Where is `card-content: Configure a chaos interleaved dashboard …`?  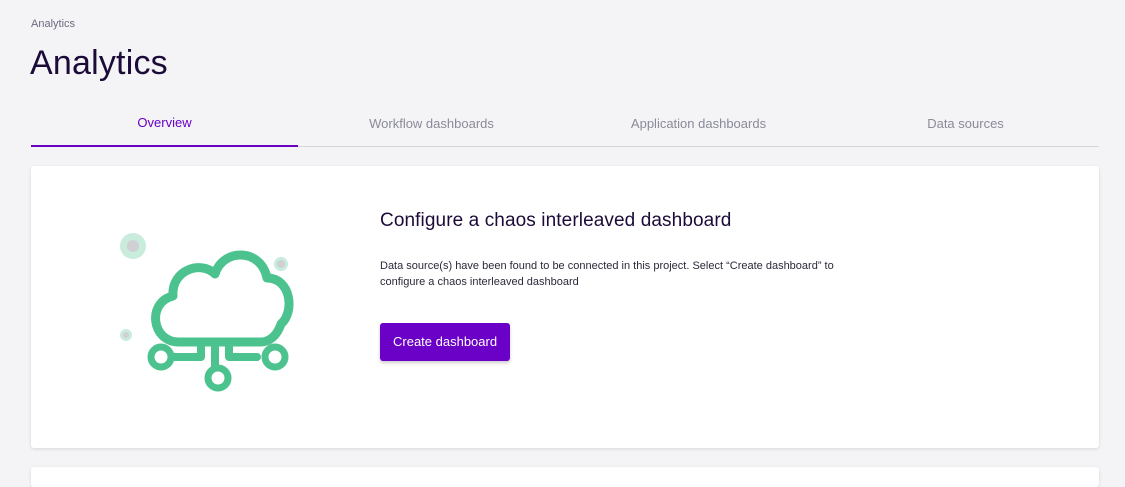
card-content: Configure a chaos interleaved dashboard … is located at coordinates (630, 285).